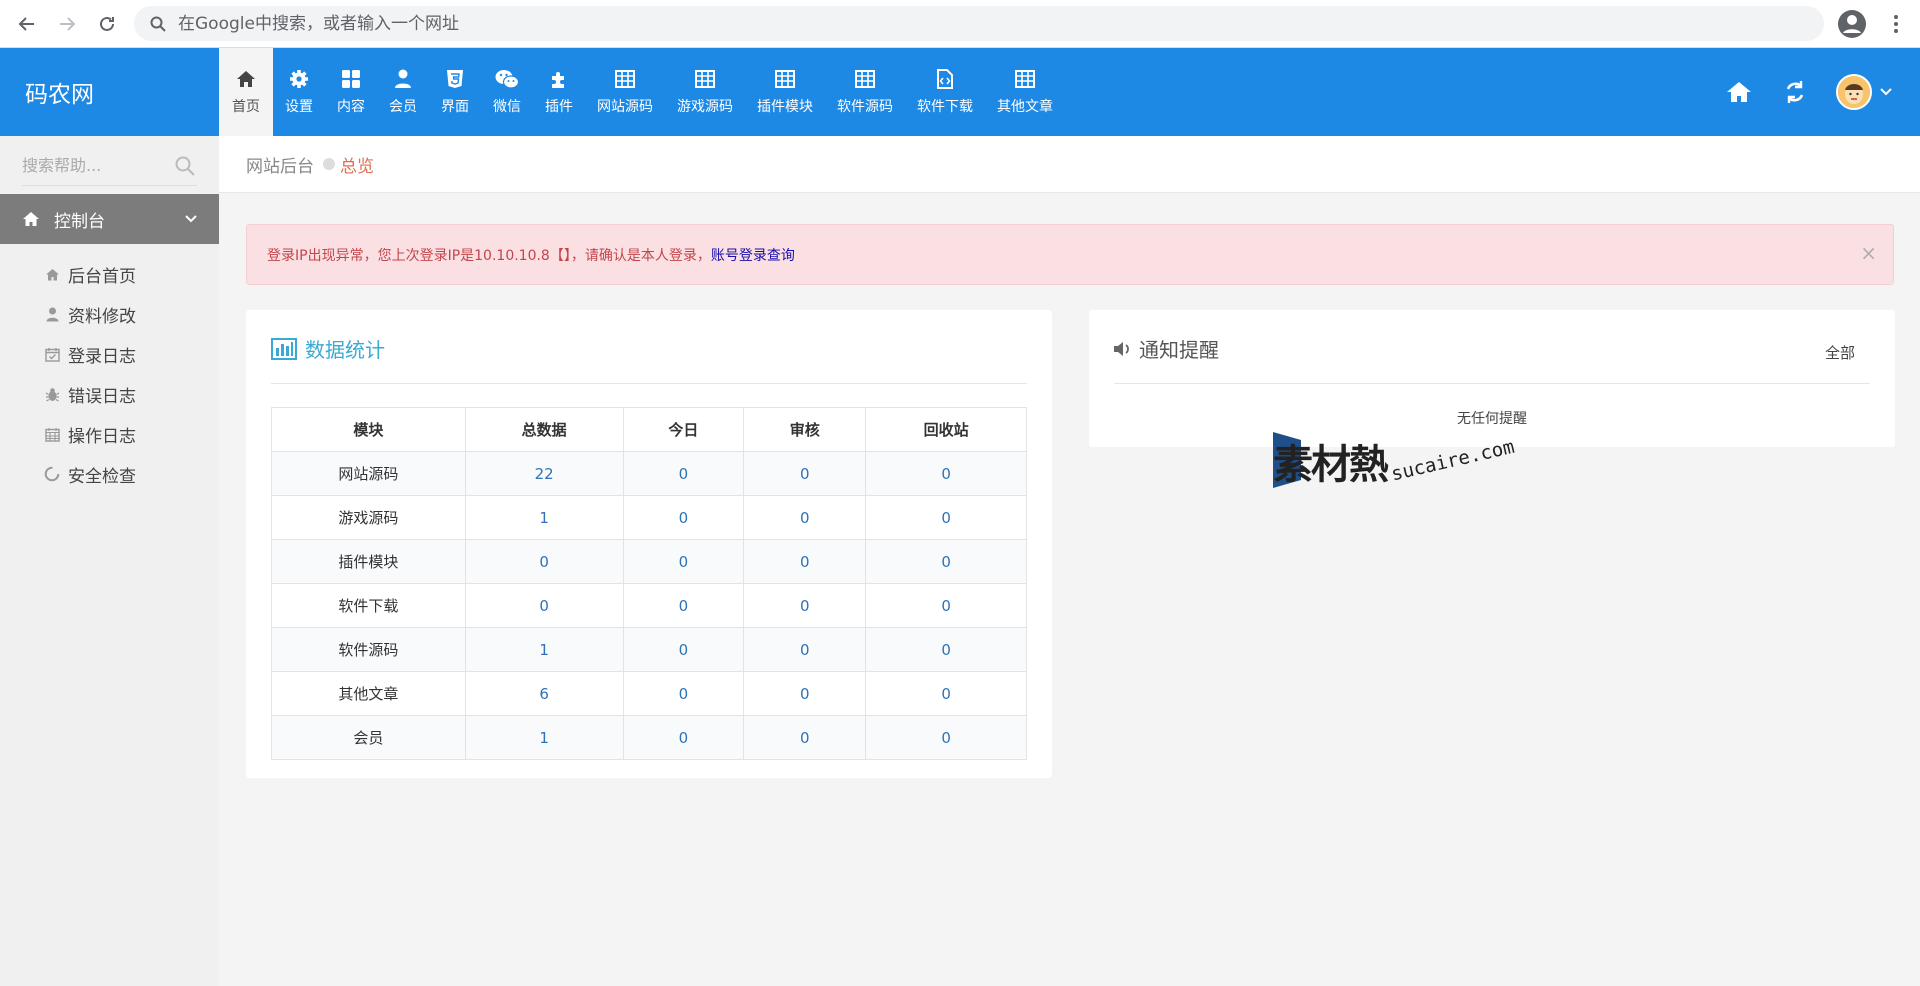  What do you see at coordinates (31, 219) in the screenshot?
I see `home-icon` at bounding box center [31, 219].